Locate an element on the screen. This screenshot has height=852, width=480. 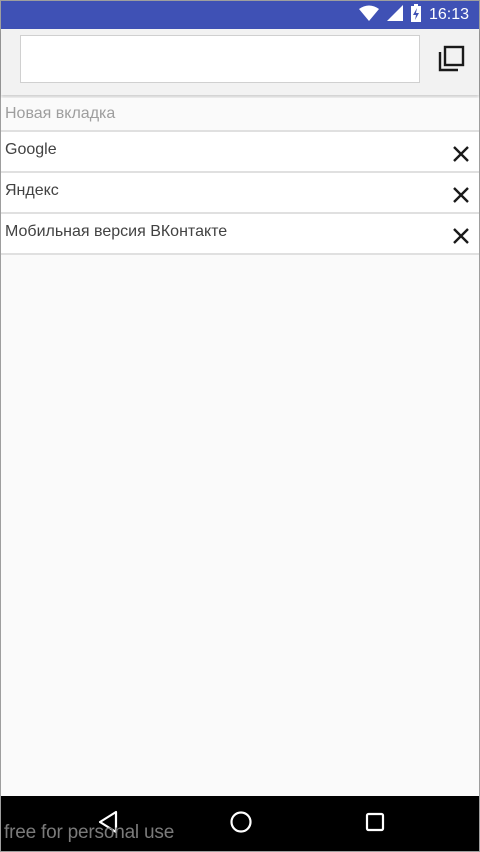
home-button is located at coordinates (241, 824).